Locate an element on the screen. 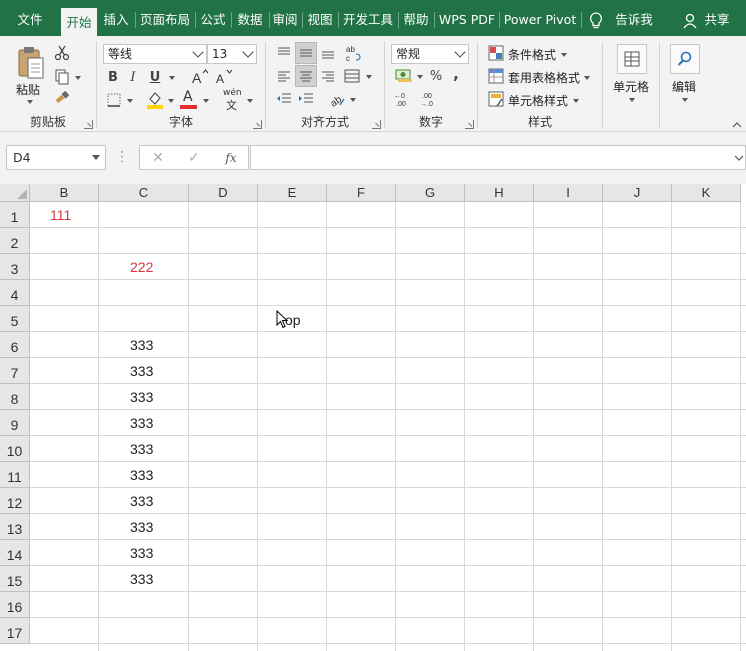  row-header-17: 17 is located at coordinates (15, 631).